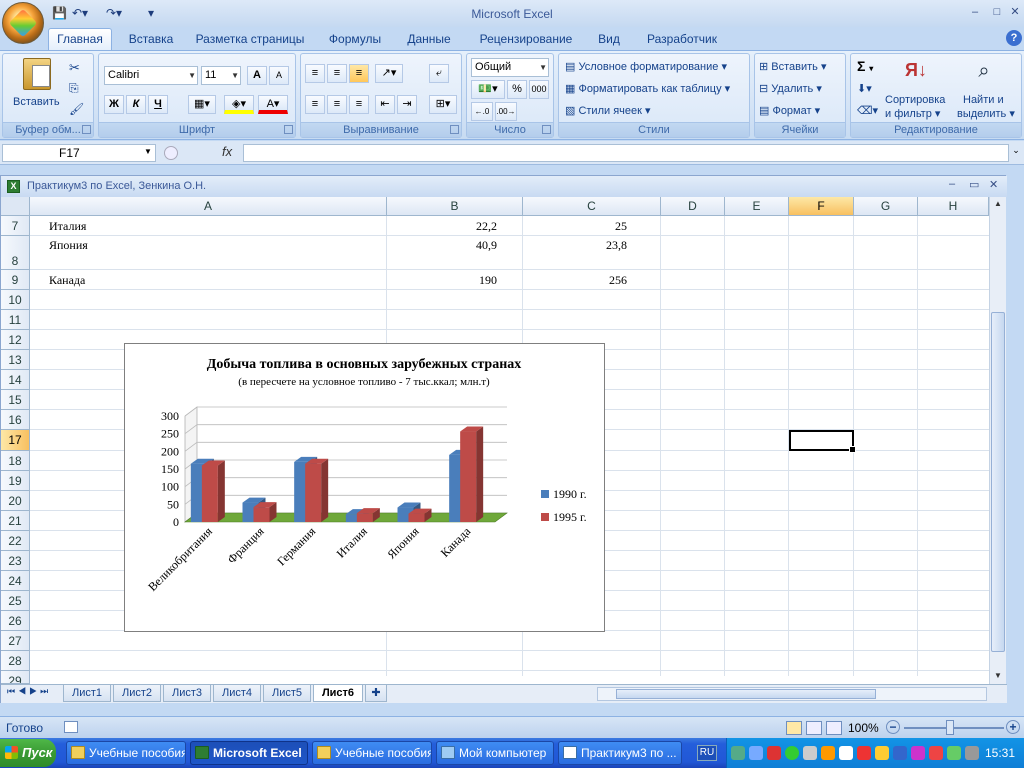  I want to click on column-header-g: G, so click(886, 206).